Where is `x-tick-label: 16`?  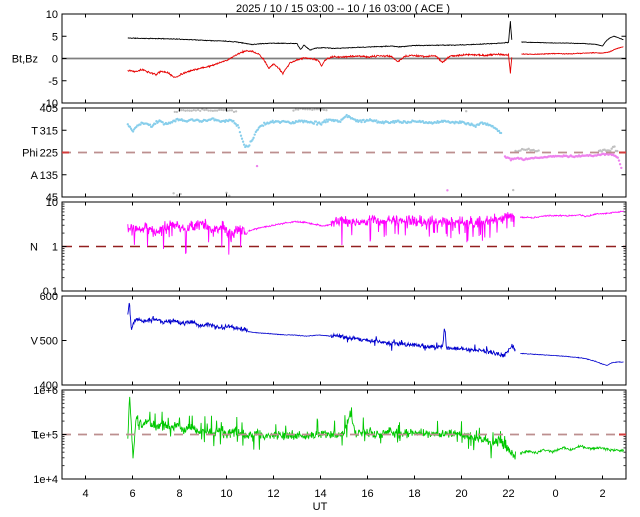
x-tick-label: 16 is located at coordinates (367, 494).